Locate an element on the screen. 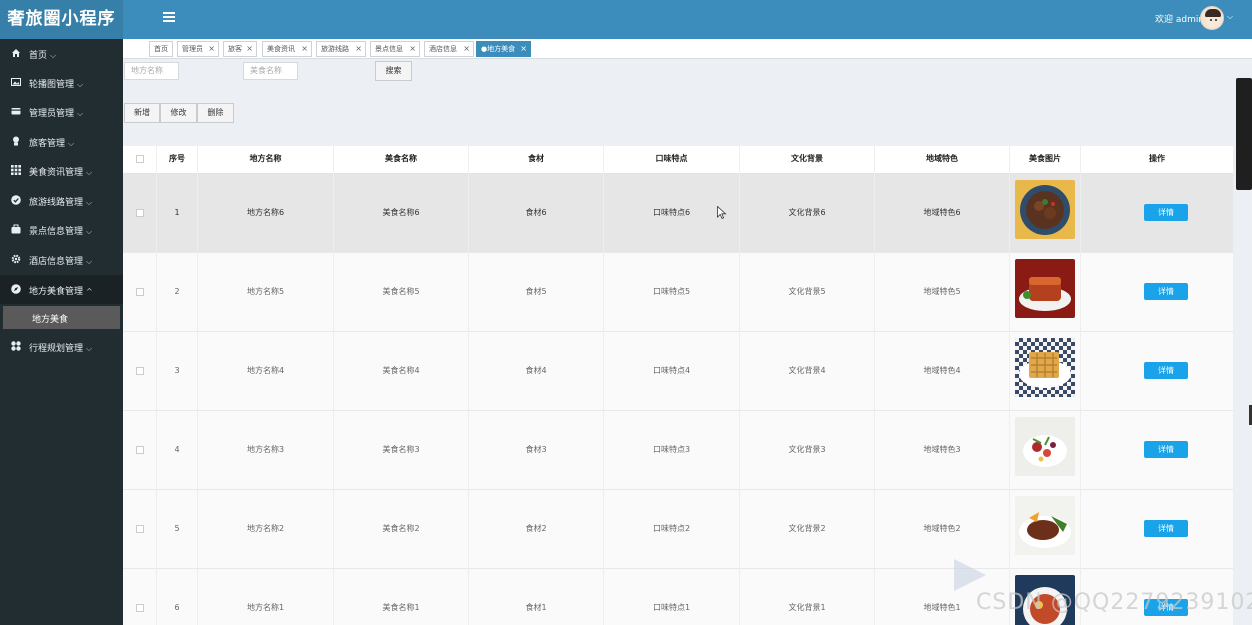  sidebar-item-routes: 旅游线路管理 ⌵ is located at coordinates (61, 200).